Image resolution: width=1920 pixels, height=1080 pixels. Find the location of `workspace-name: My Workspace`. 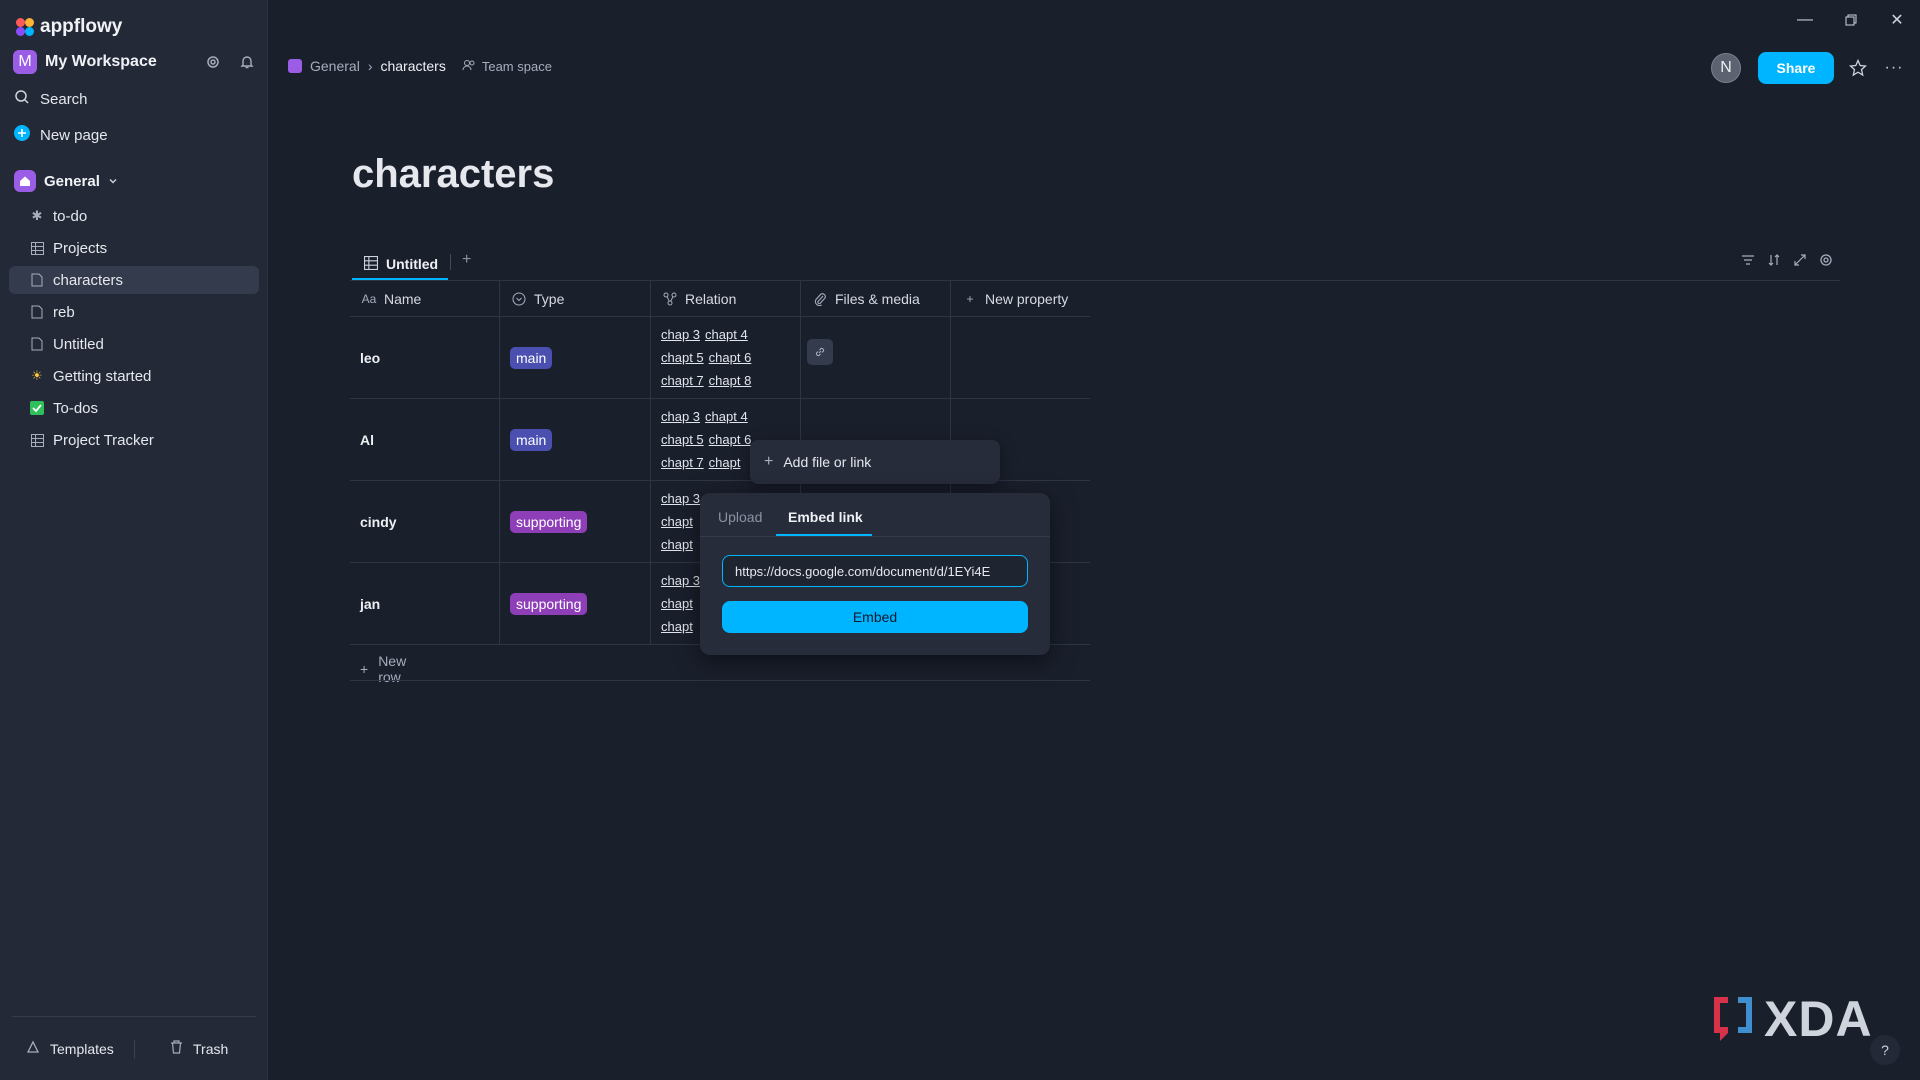

workspace-name: My Workspace is located at coordinates (101, 61).